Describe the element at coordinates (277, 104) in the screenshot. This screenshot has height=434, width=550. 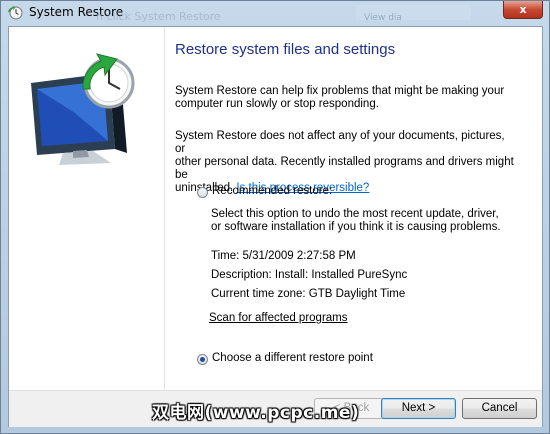
I see `intro-line-2: computer run slowly or stop responding.` at that location.